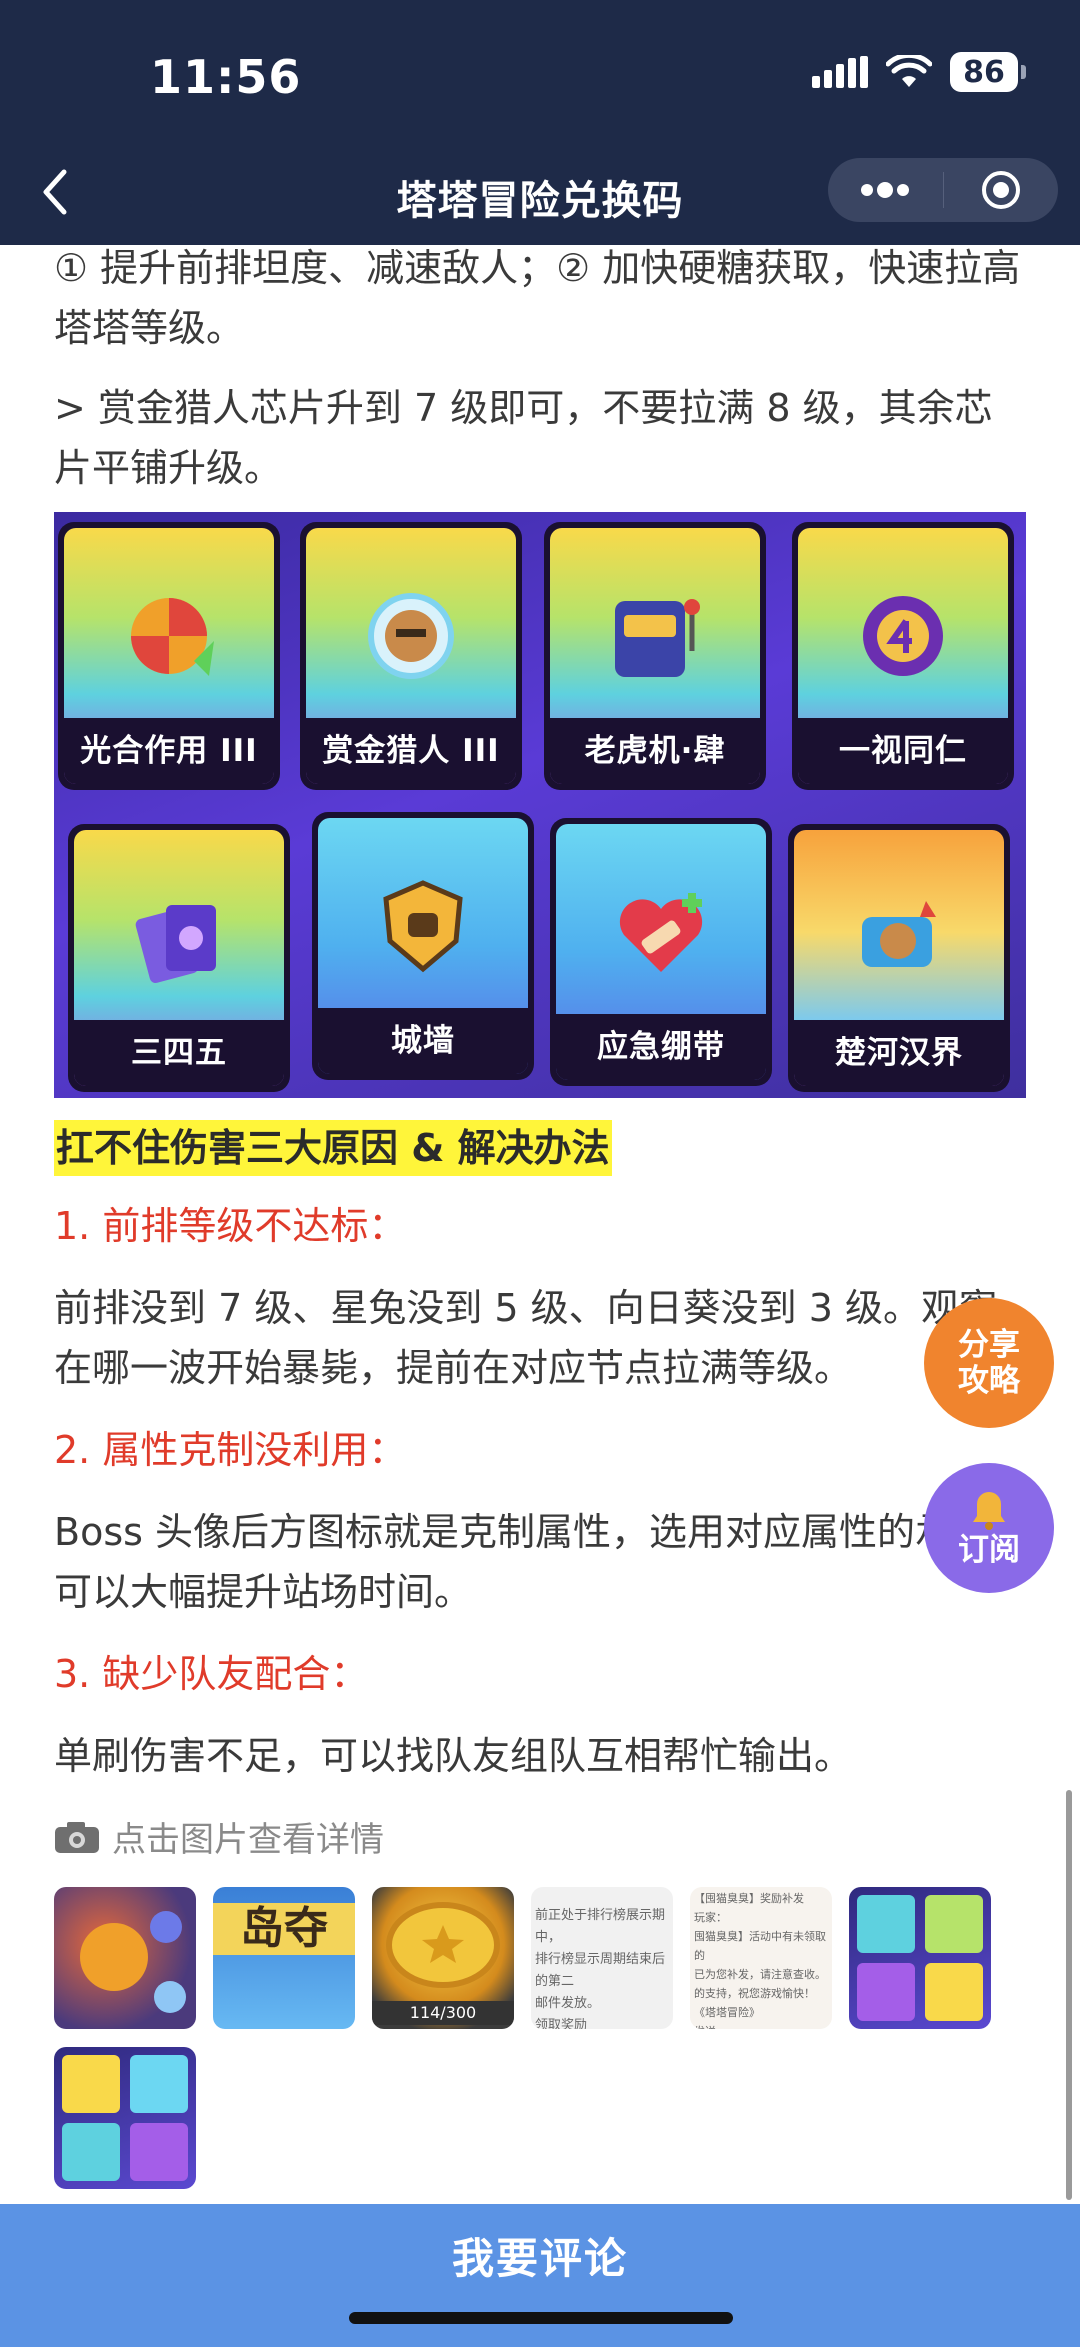 The width and height of the screenshot is (1080, 2347). What do you see at coordinates (541, 2318) in the screenshot?
I see `home-indicator` at bounding box center [541, 2318].